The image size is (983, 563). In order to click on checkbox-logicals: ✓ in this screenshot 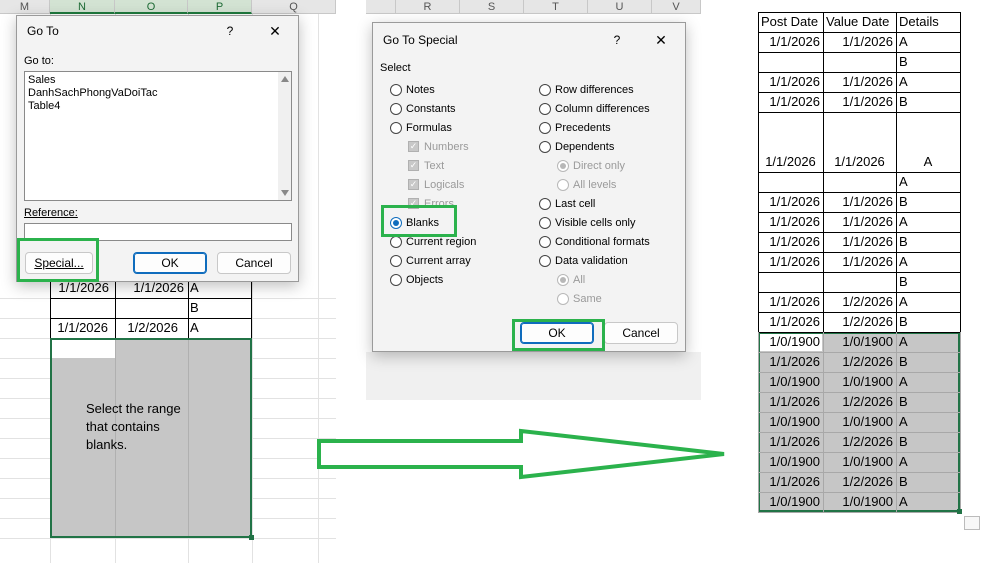, I will do `click(413, 184)`.